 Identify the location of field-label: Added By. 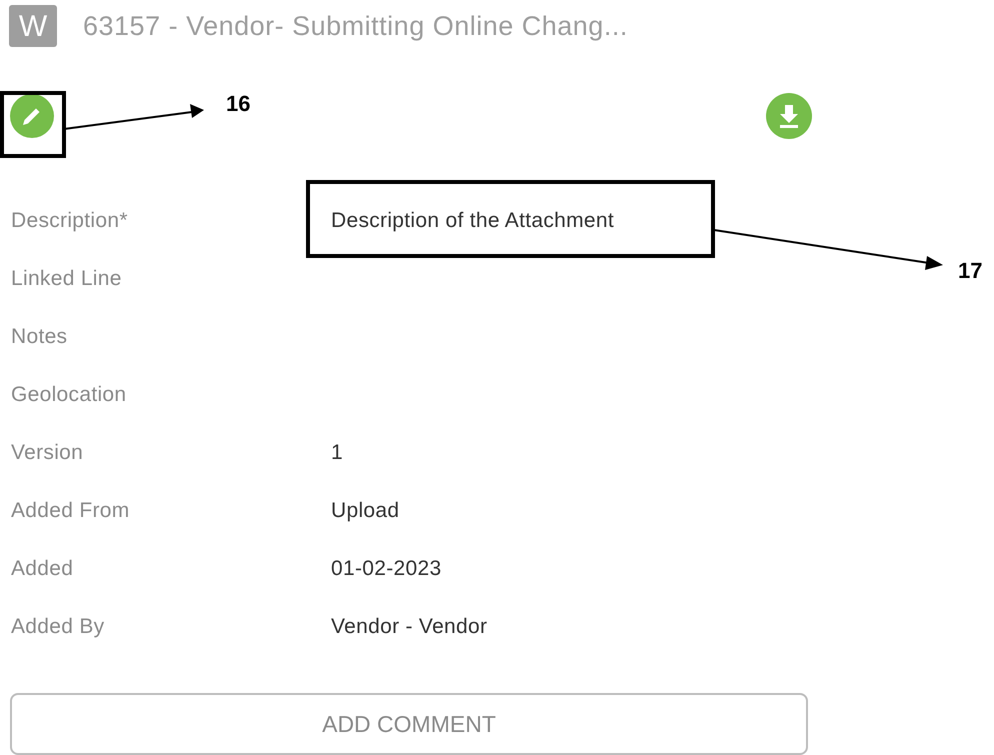
(58, 627).